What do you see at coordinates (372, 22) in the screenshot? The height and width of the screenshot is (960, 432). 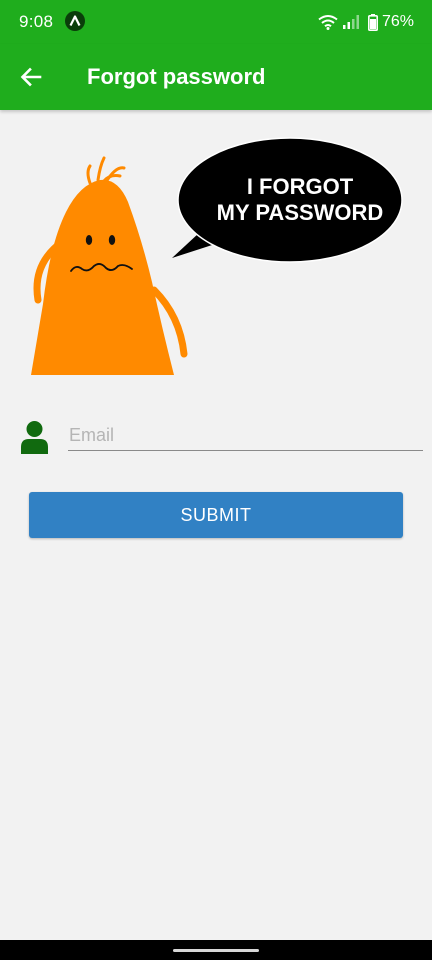 I see `battery-icon` at bounding box center [372, 22].